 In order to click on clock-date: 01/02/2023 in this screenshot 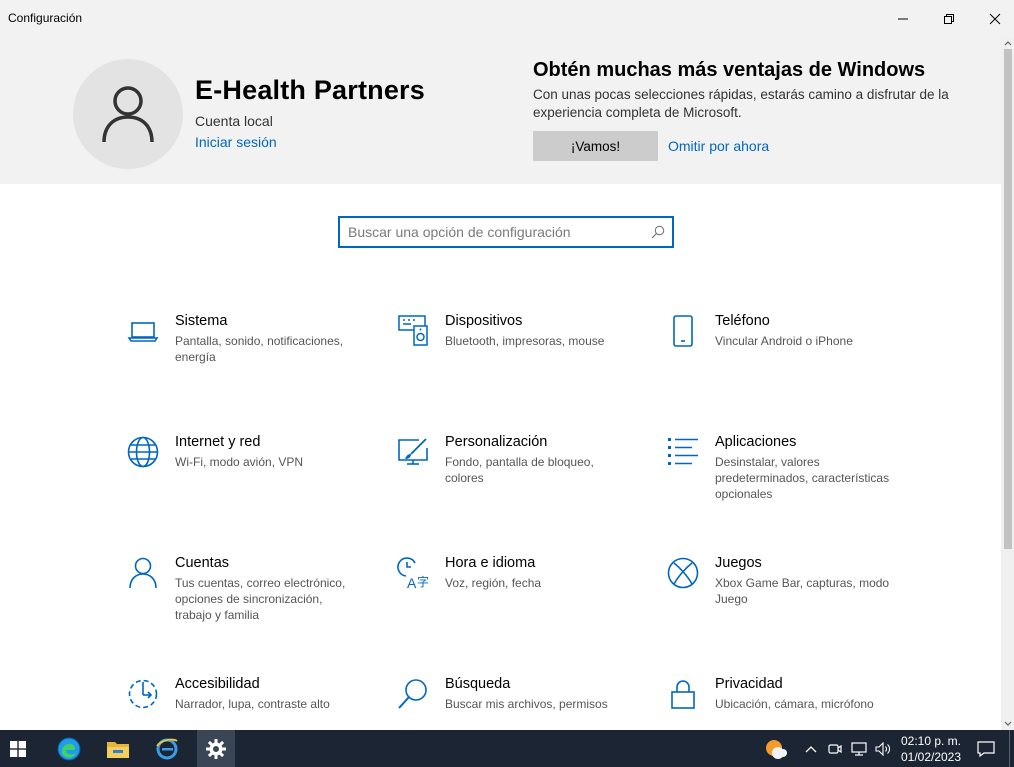, I will do `click(931, 757)`.